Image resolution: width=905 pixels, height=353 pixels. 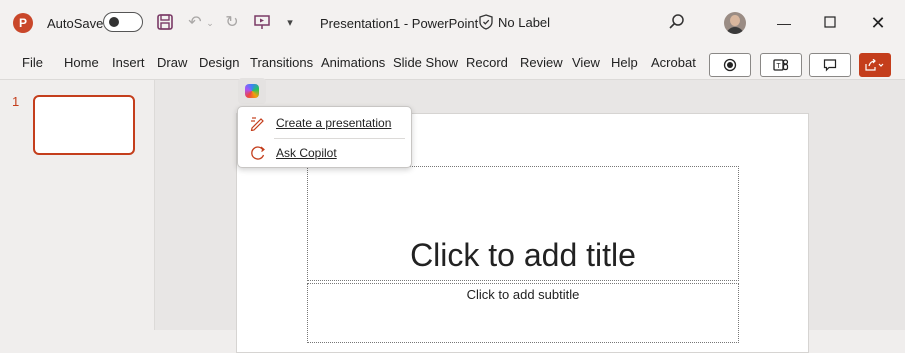 What do you see at coordinates (75, 23) in the screenshot?
I see `autosave-label: AutoSave` at bounding box center [75, 23].